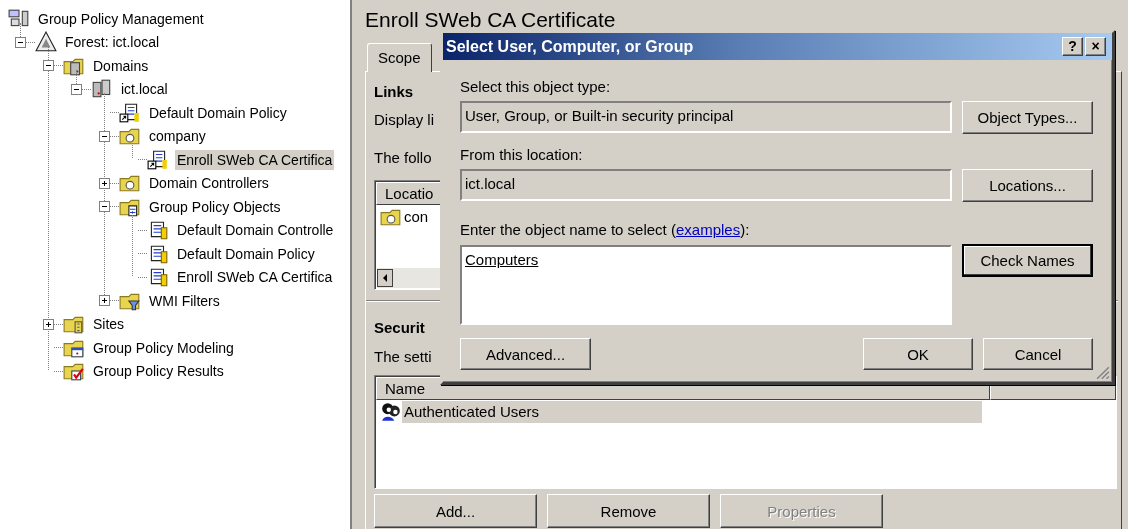 The image size is (1128, 529). What do you see at coordinates (706, 117) in the screenshot?
I see `object-type-field: User, Group, or Built-in security principal` at bounding box center [706, 117].